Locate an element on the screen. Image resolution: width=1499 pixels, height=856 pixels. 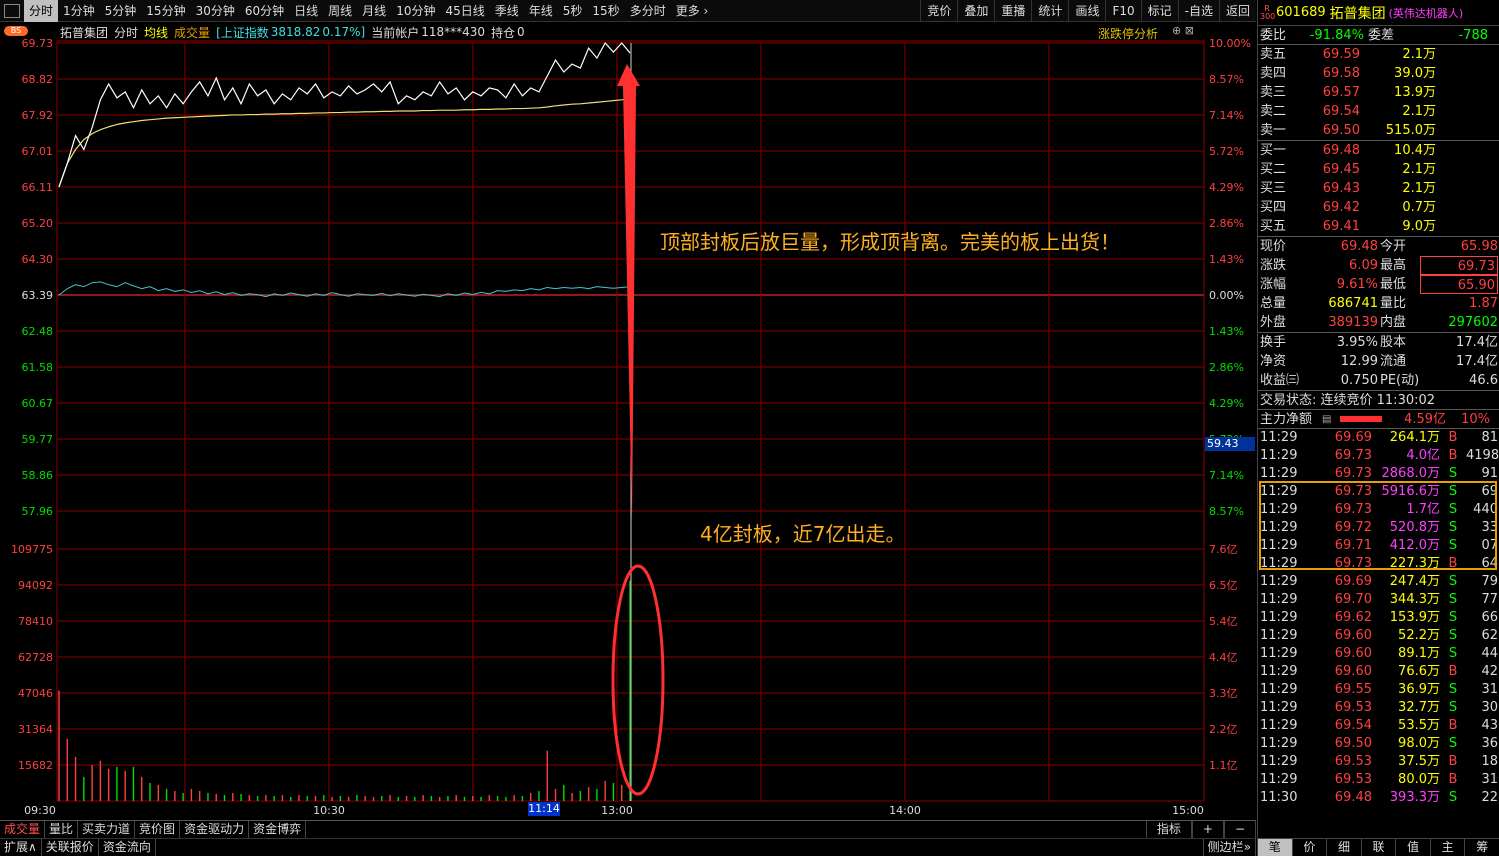
right-tab: 筹 is located at coordinates (1482, 847).